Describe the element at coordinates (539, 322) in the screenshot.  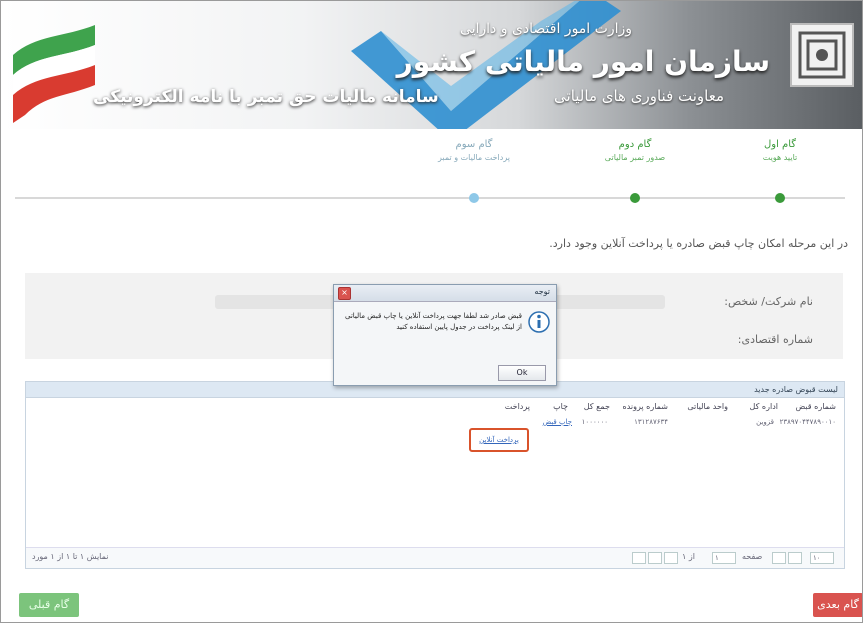
I see `info-icon` at that location.